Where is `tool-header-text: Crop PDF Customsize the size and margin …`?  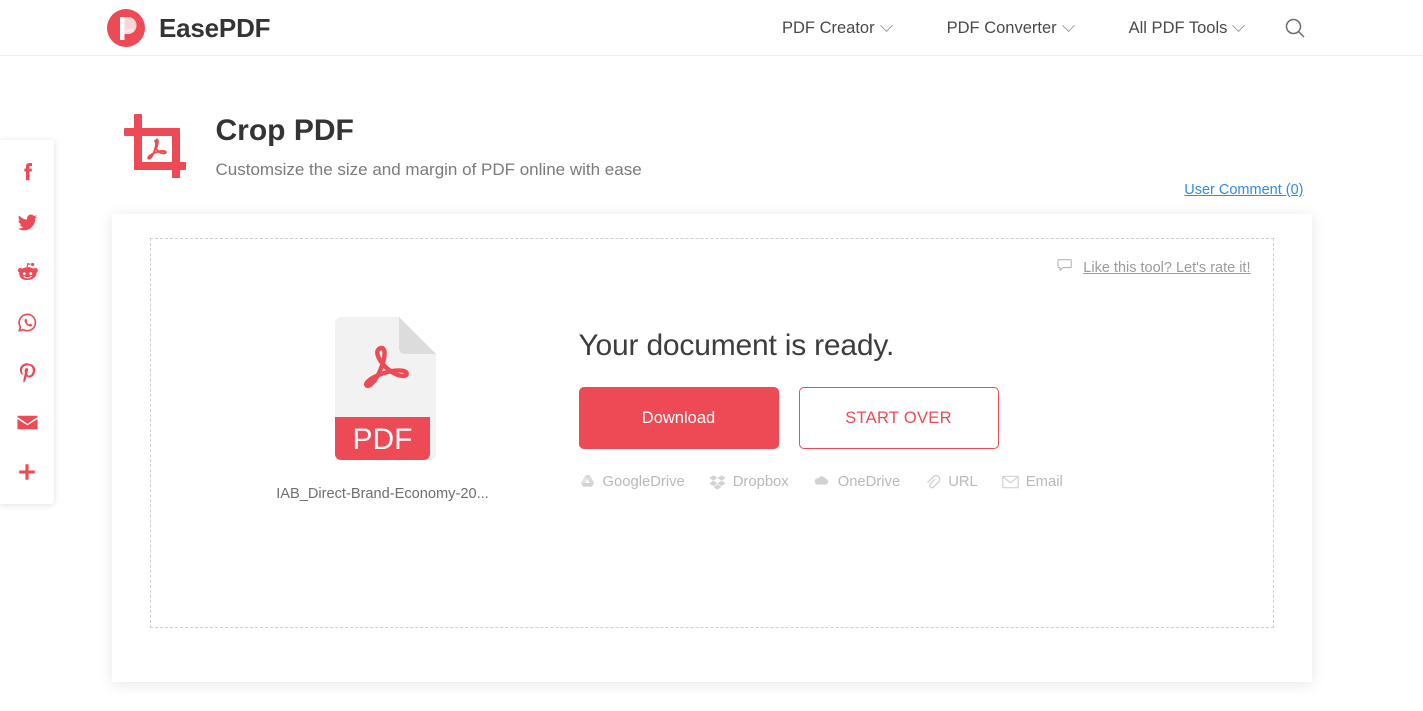
tool-header-text: Crop PDF Customsize the size and margin … is located at coordinates (429, 142).